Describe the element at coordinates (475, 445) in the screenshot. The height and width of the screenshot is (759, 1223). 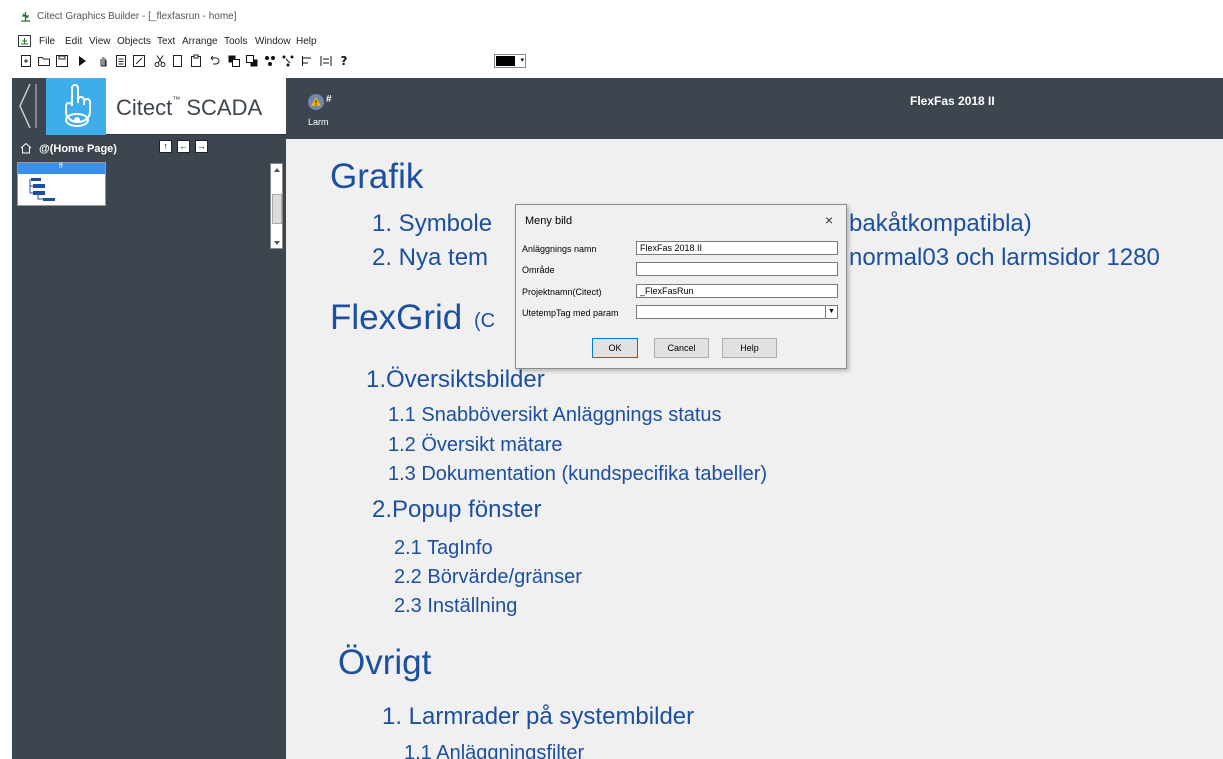
I see `item-1-2: 1.2 Översikt mätare` at that location.